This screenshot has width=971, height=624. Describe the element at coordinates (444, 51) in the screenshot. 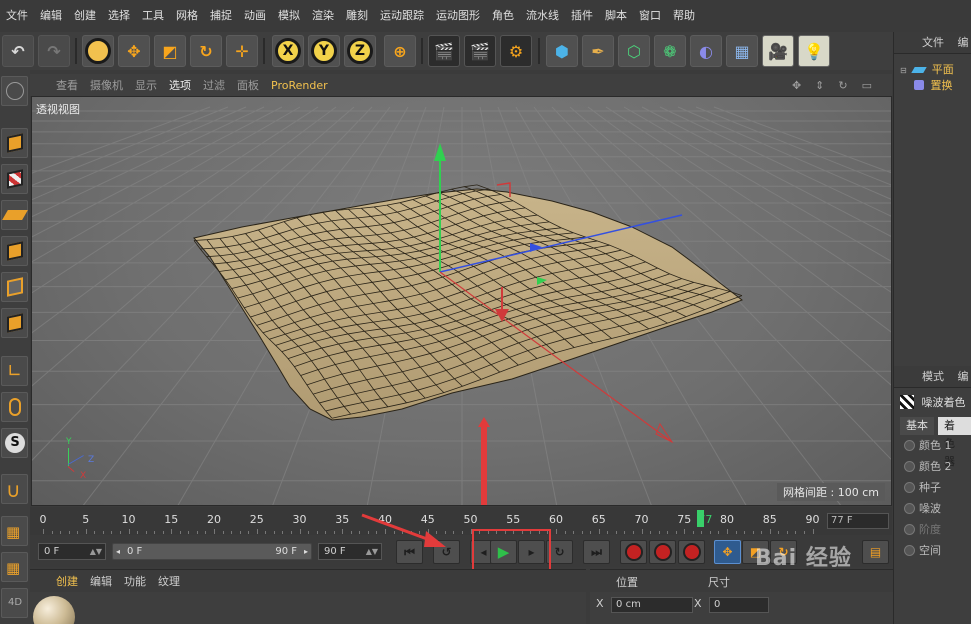

I see `render-view-button: 🎬` at that location.